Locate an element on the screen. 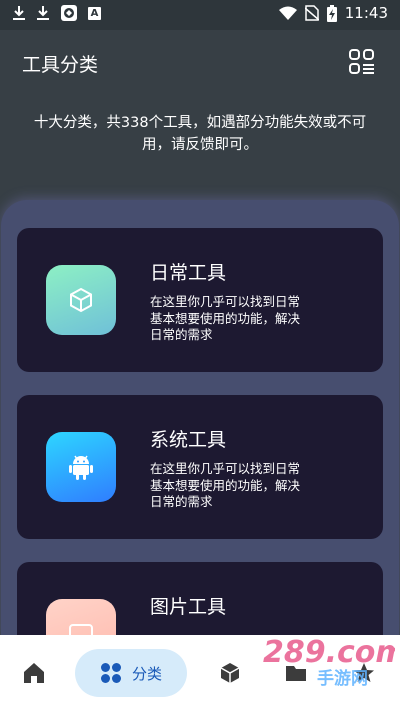 This screenshot has height=711, width=400. nav-category-label: 分类 is located at coordinates (146, 673).